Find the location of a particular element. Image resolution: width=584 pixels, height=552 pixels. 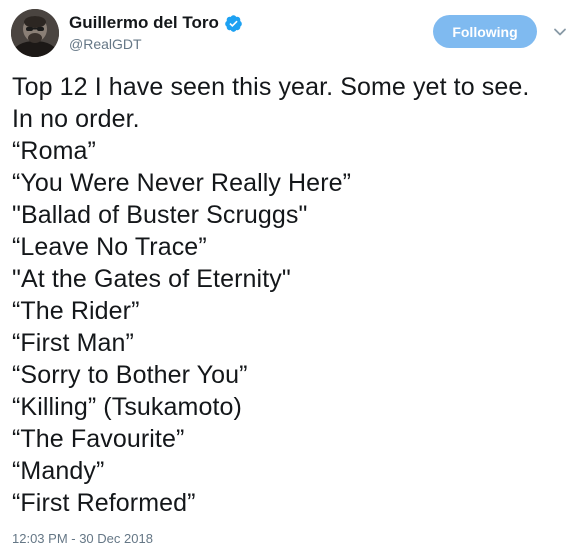

tweet-line: “Mandy” is located at coordinates (58, 471).